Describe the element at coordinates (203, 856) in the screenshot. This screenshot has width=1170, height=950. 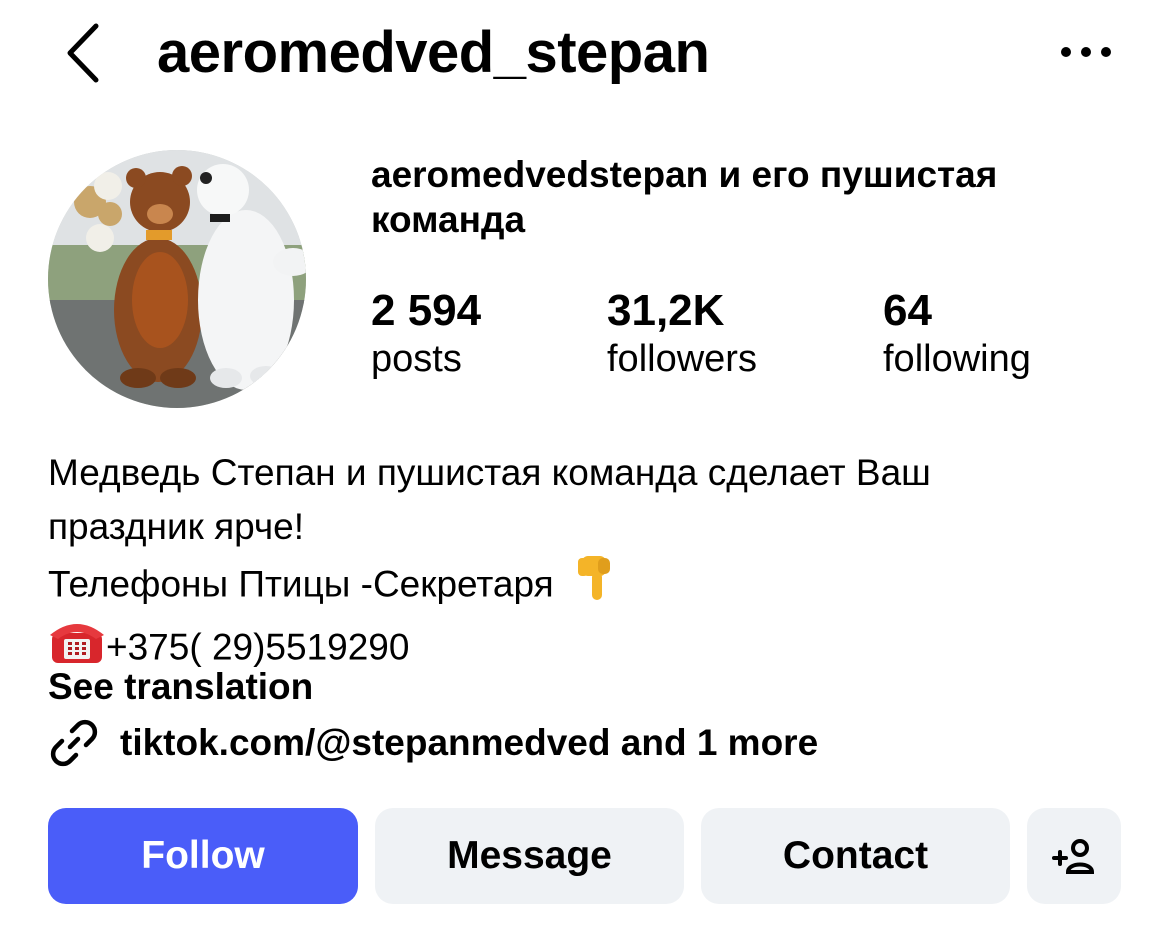
I see `follow-button: Follow` at that location.